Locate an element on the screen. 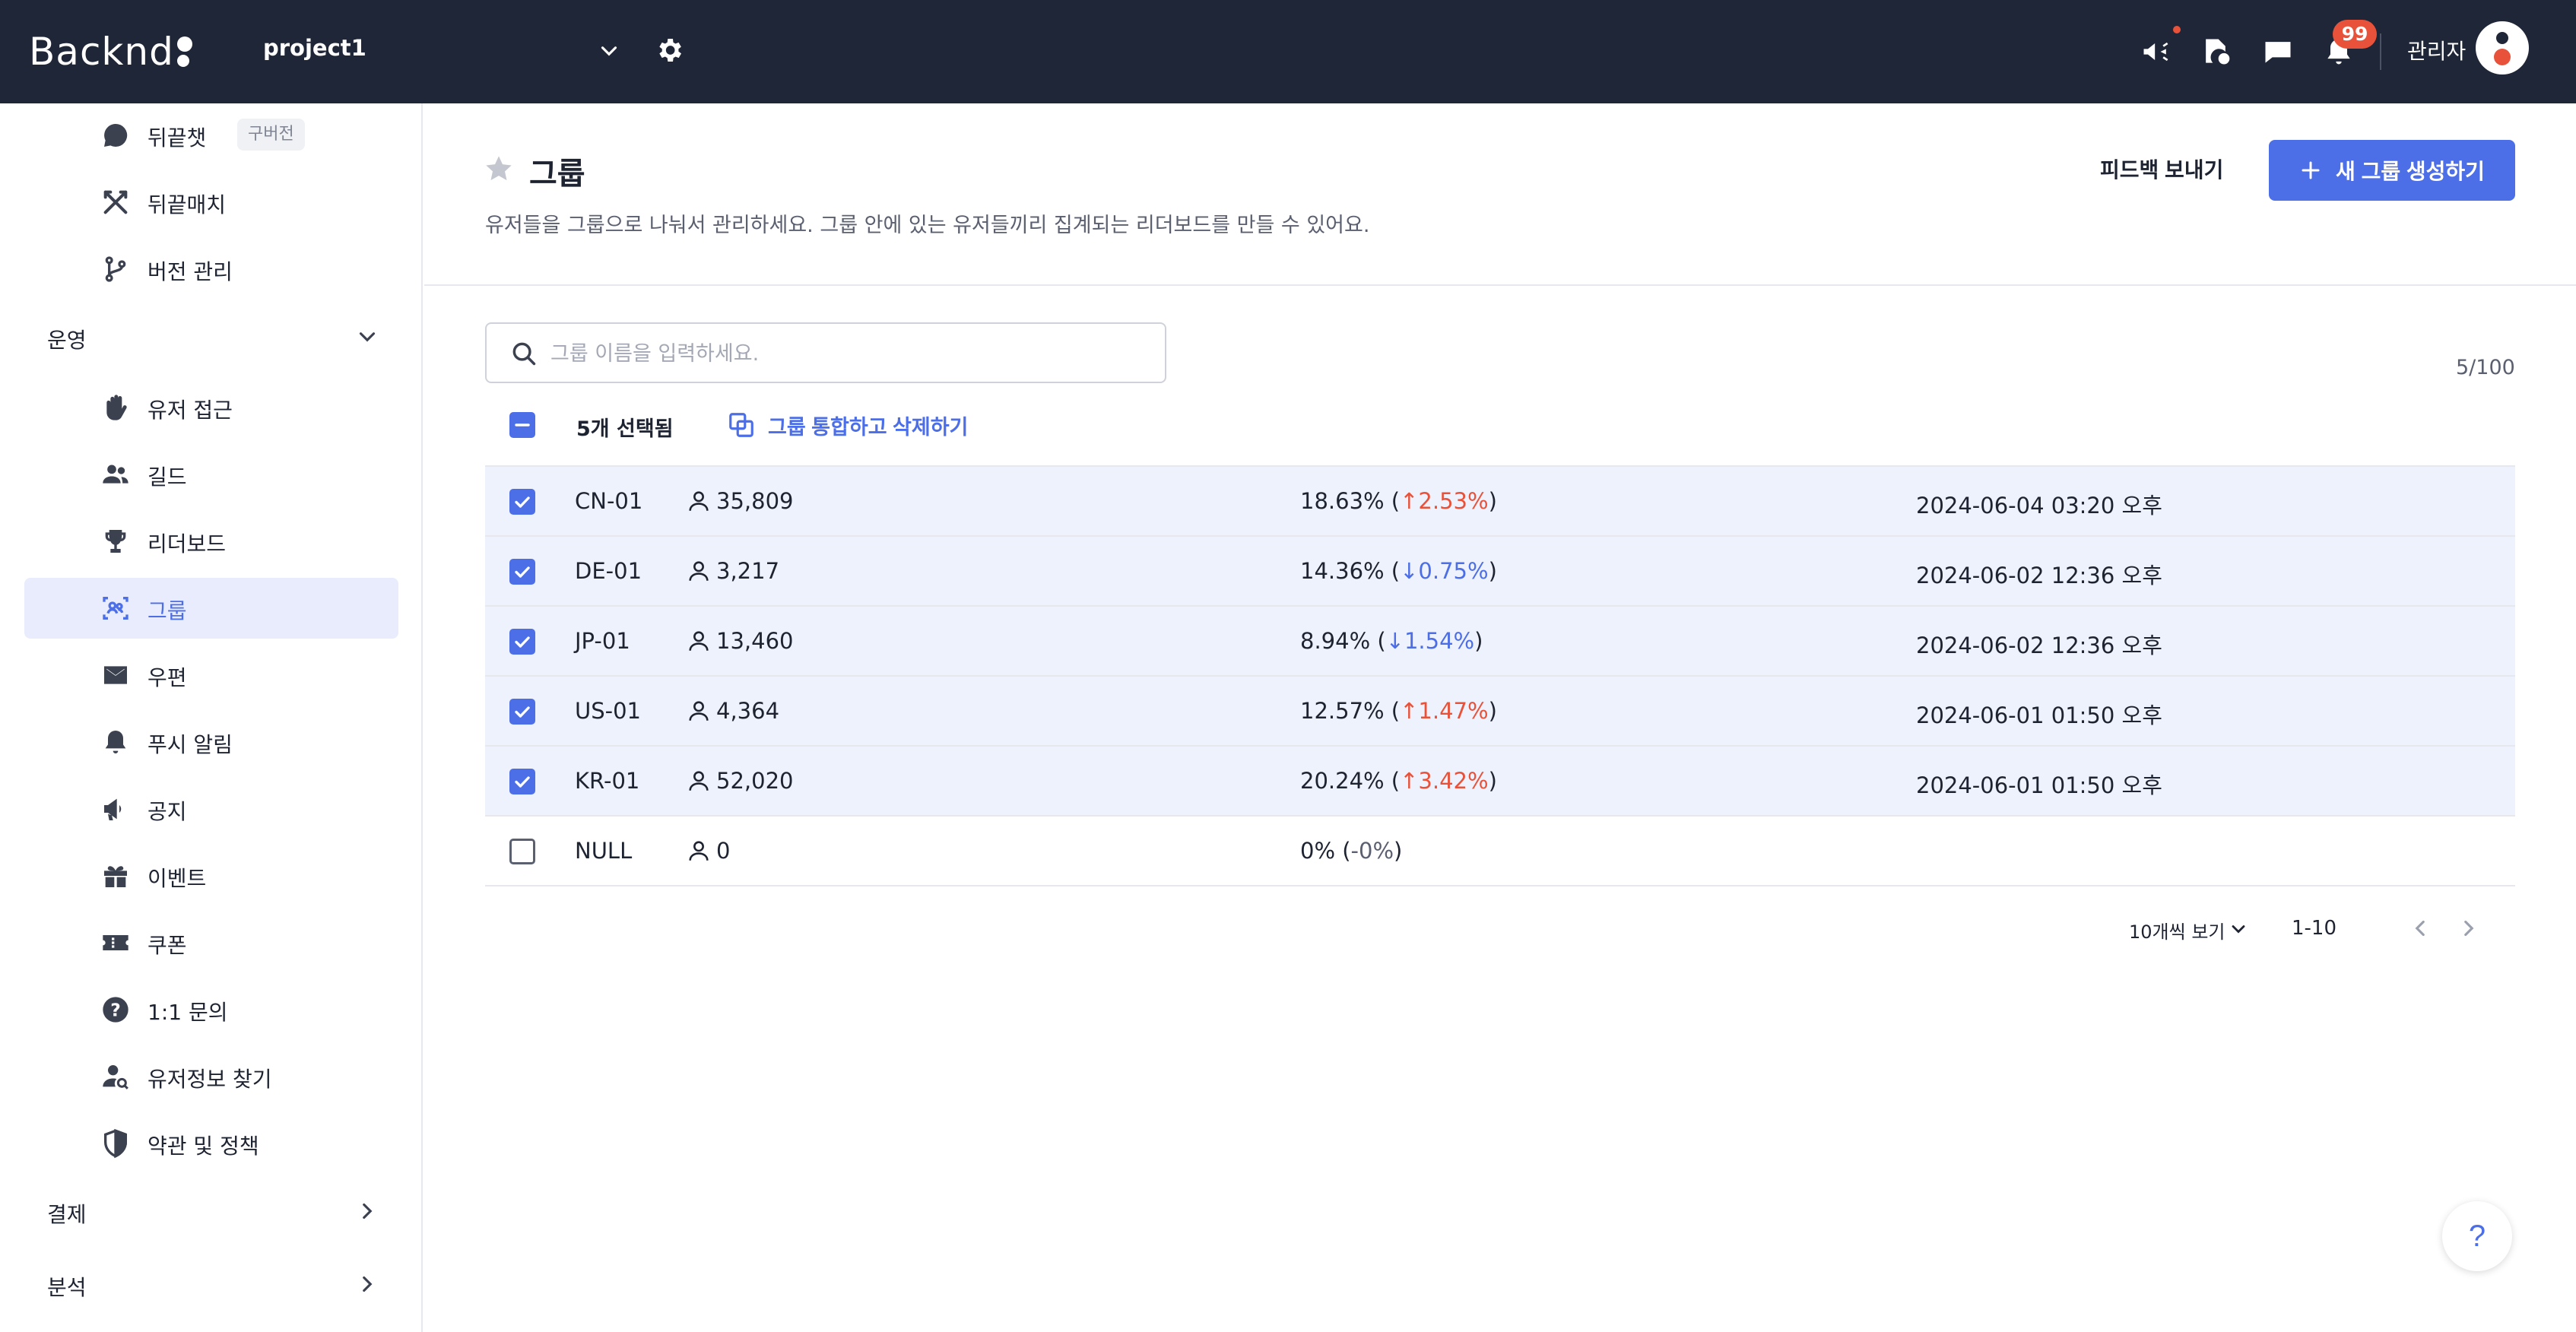  bell-icon is located at coordinates (116, 742).